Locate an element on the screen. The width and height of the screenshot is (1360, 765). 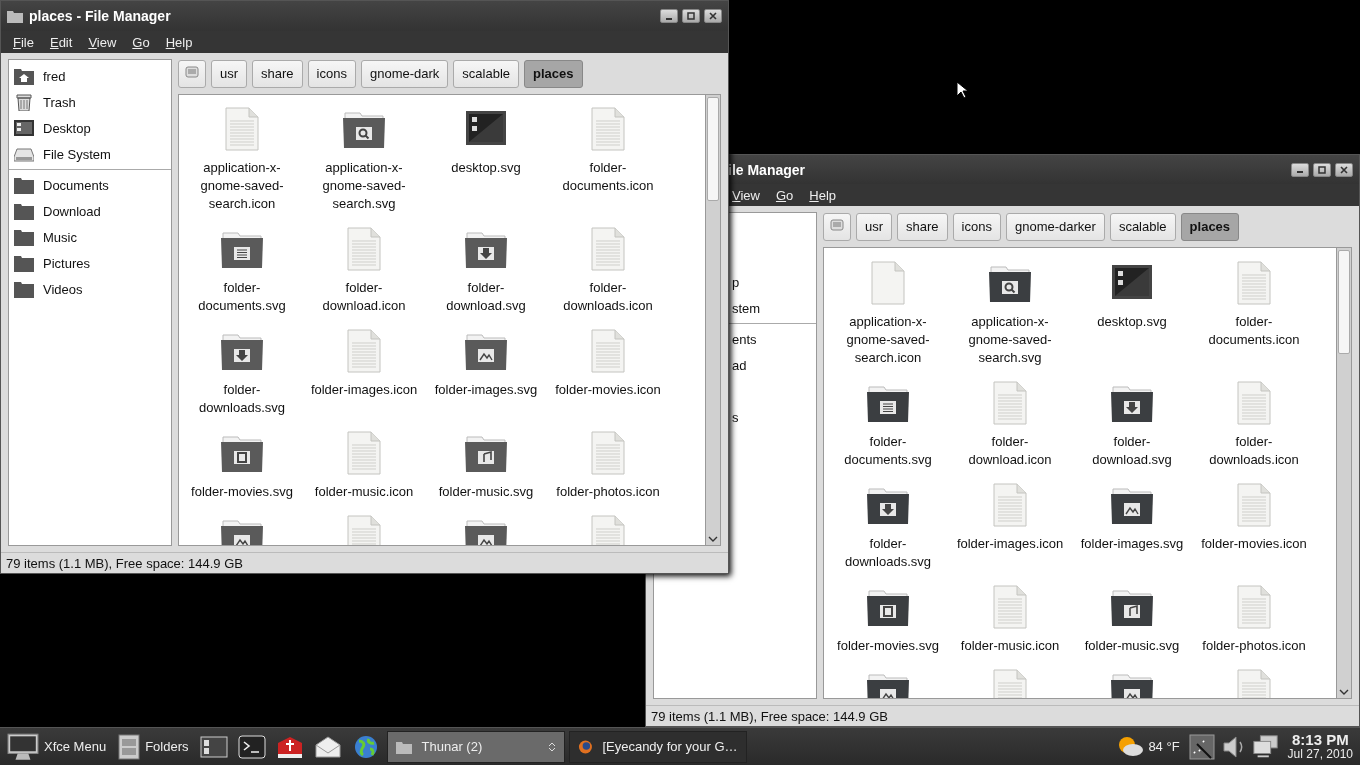
sidebar-item: s is located at coordinates (774, 417).